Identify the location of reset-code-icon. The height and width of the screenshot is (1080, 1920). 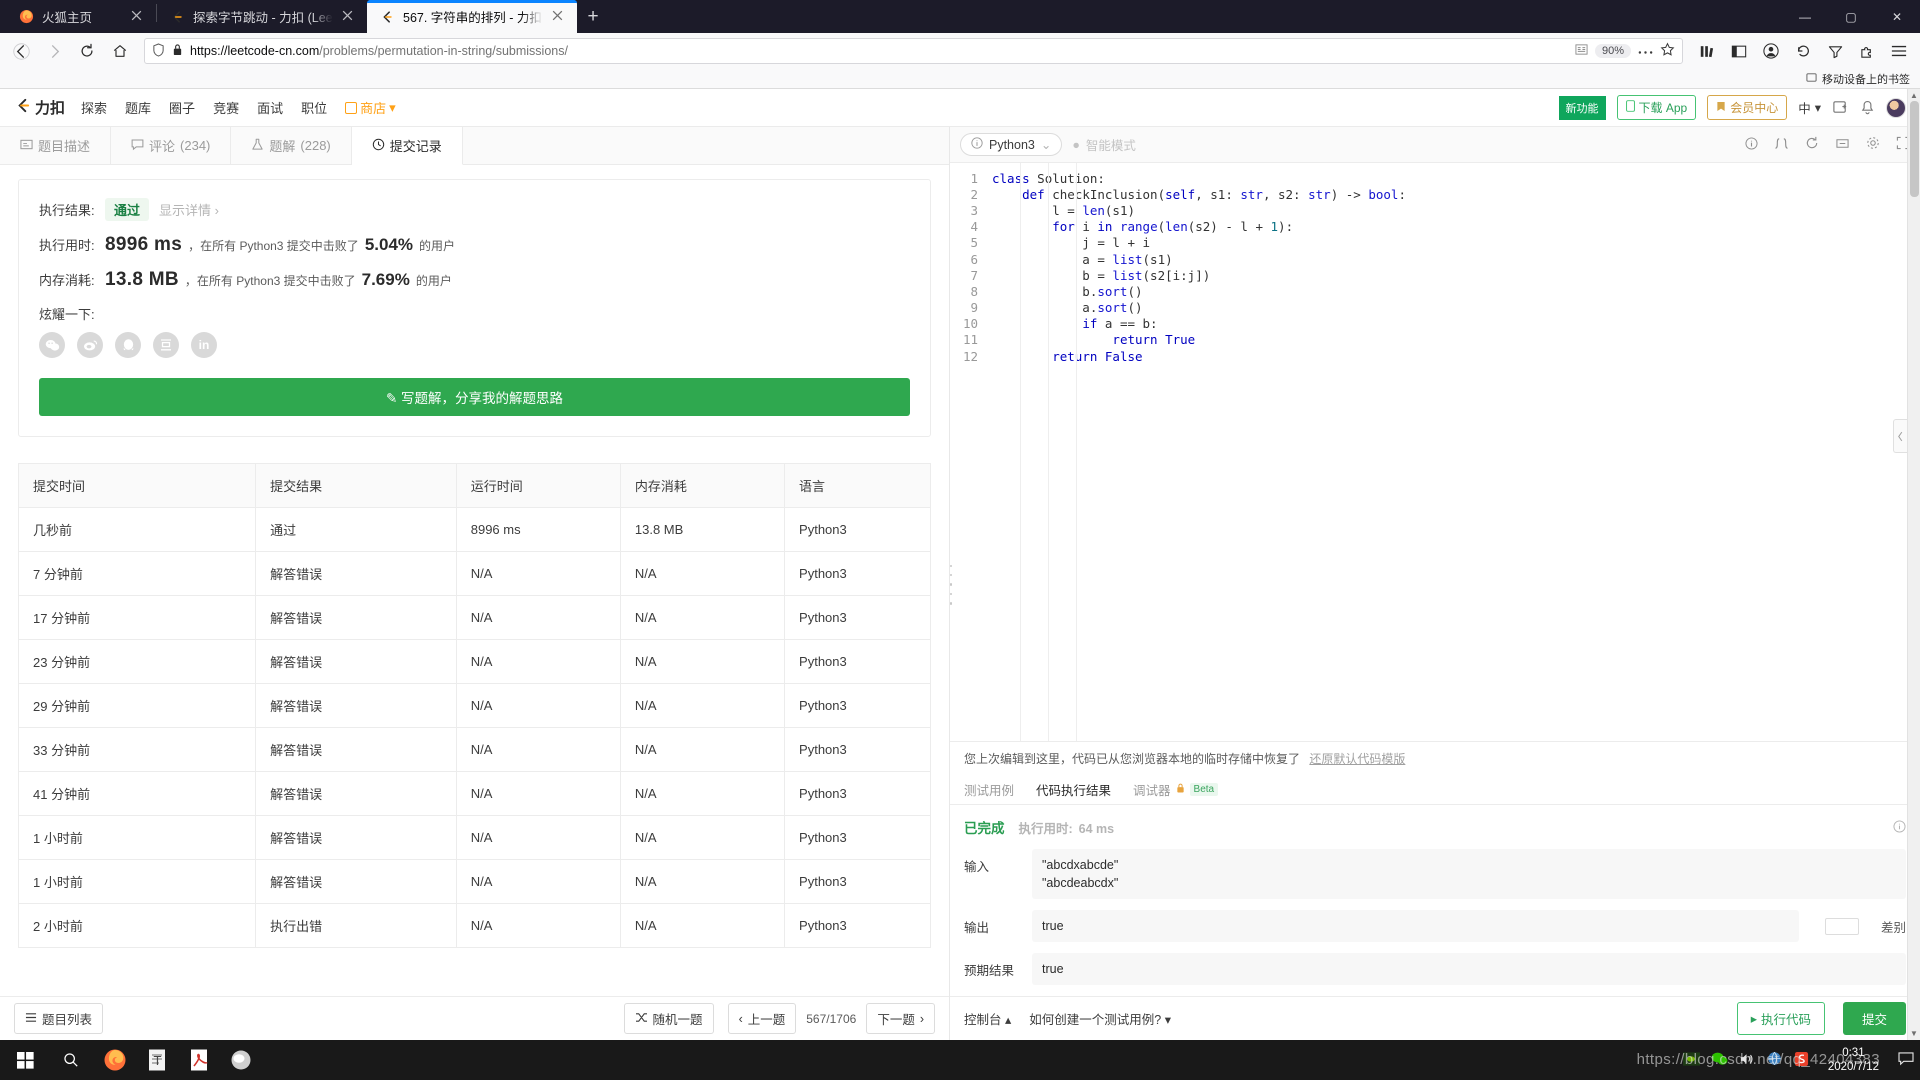
(1812, 144).